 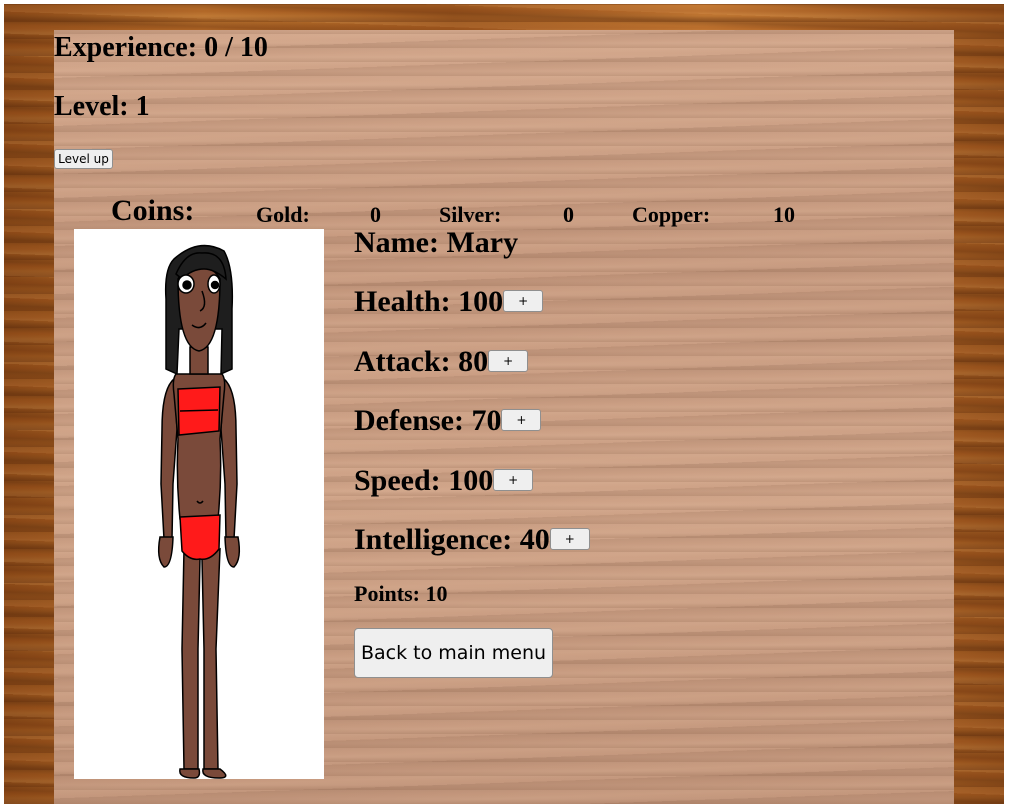 What do you see at coordinates (253, 47) in the screenshot?
I see `experience-max: 10` at bounding box center [253, 47].